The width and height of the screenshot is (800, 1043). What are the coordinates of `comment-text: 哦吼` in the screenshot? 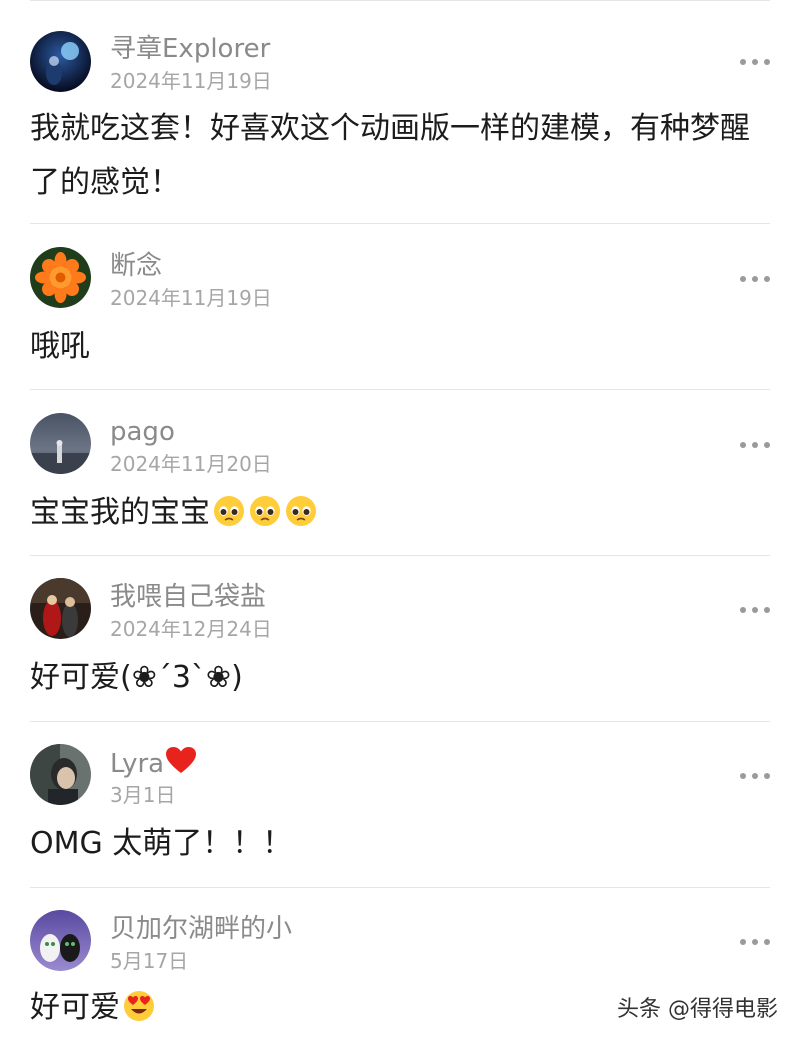 It's located at (60, 346).